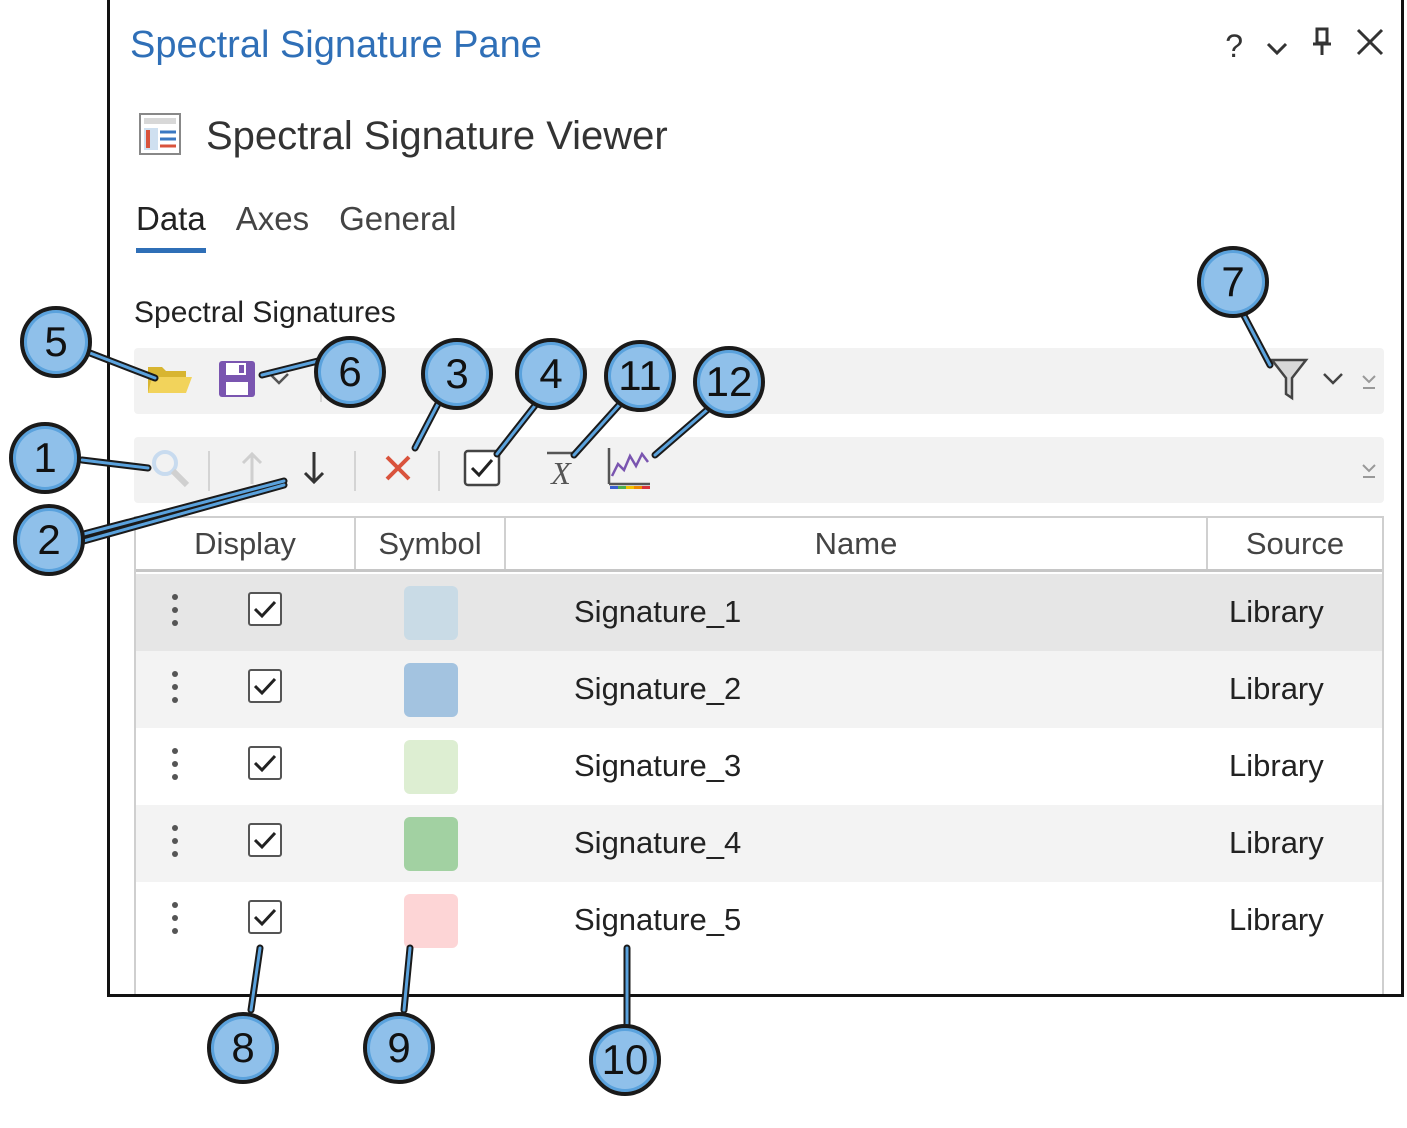 The width and height of the screenshot is (1407, 1128). Describe the element at coordinates (350, 372) in the screenshot. I see `callout-6: 6` at that location.